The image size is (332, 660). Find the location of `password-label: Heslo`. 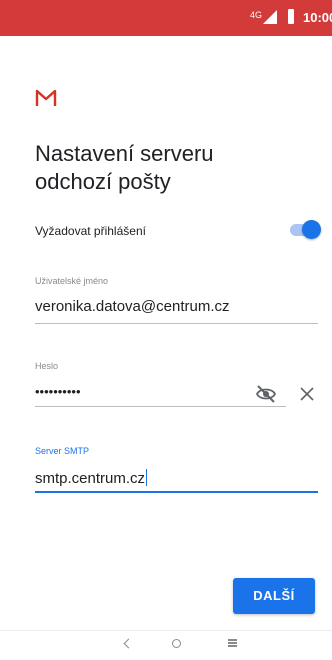

password-label: Heslo is located at coordinates (47, 366).